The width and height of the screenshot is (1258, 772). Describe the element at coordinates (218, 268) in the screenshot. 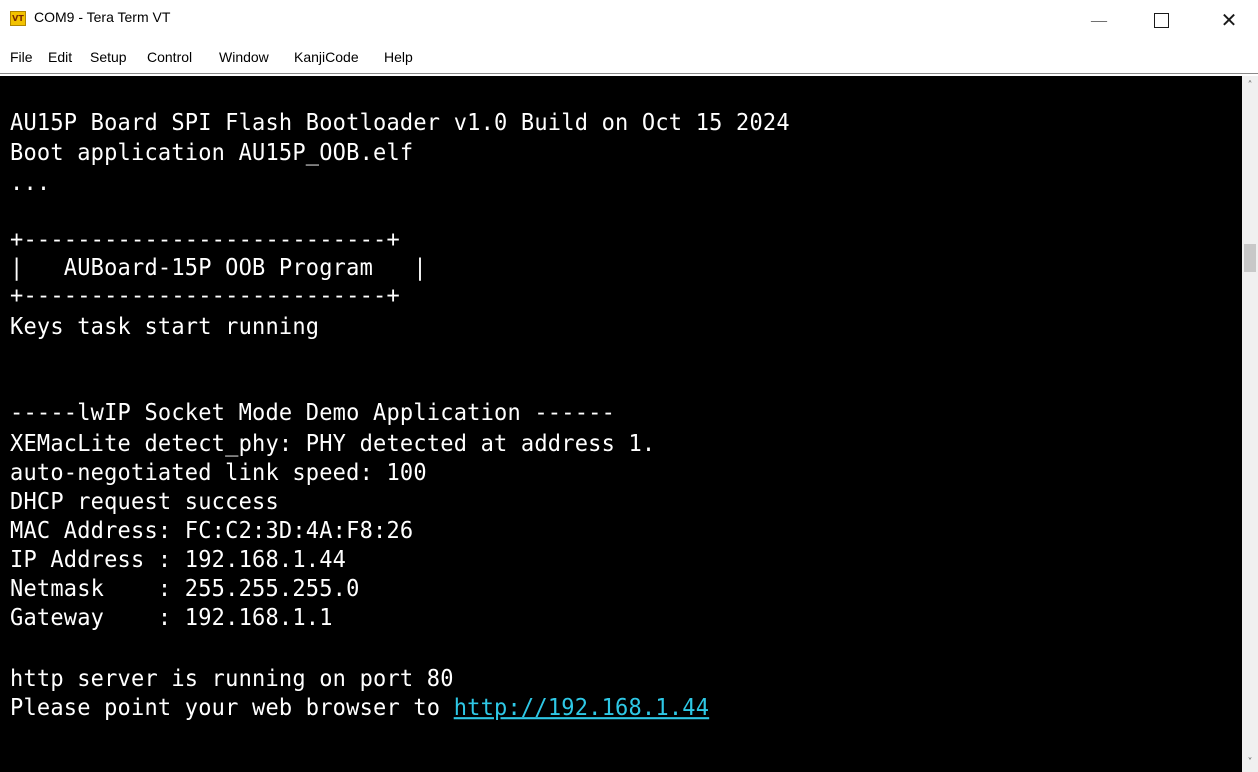

I see `terminal-line: | AUBoard-15P OOB Program |` at that location.